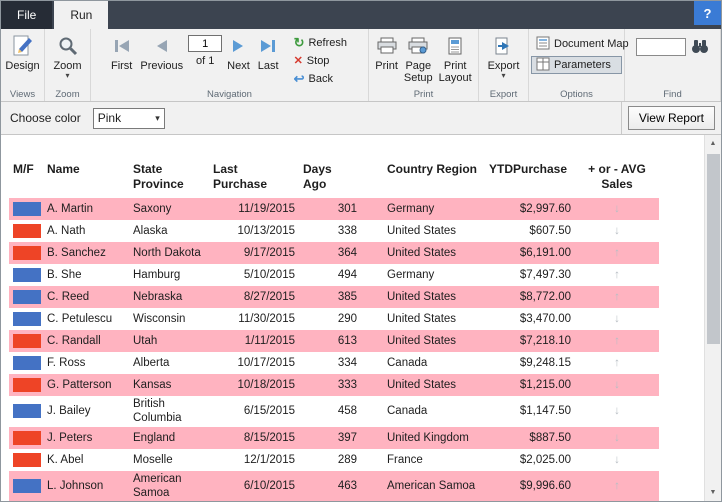  Describe the element at coordinates (432, 169) in the screenshot. I see `header-country-region: Country Region` at that location.